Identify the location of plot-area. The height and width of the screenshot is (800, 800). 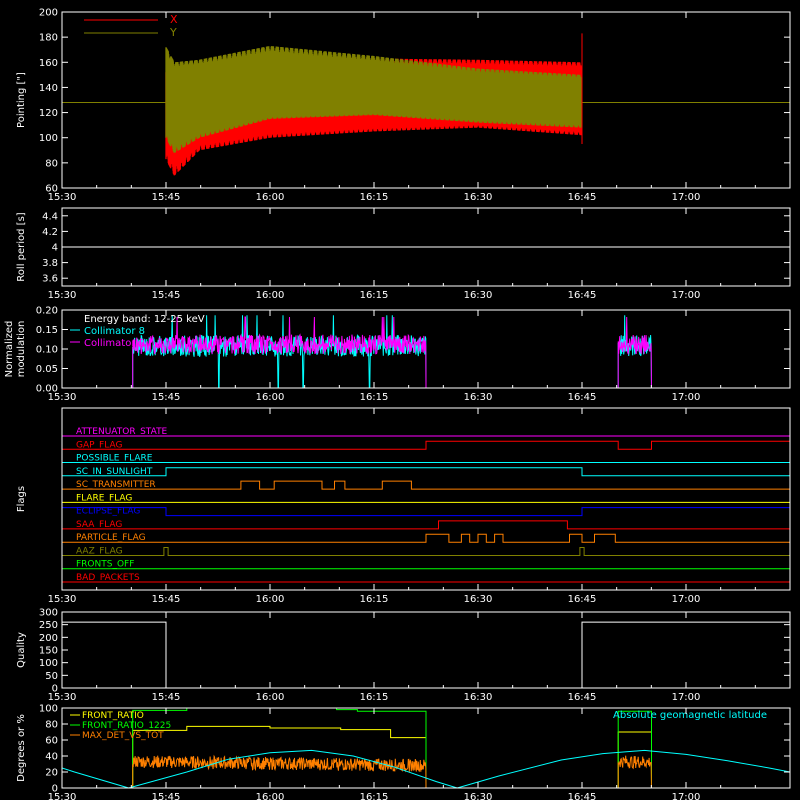
(426, 351).